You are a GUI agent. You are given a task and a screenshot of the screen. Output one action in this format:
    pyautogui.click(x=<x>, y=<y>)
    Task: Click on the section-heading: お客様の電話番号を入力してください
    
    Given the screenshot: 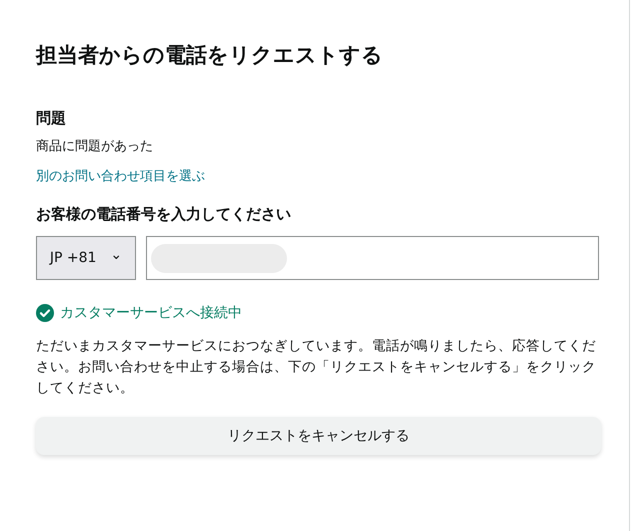 What is the action you would take?
    pyautogui.click(x=163, y=214)
    